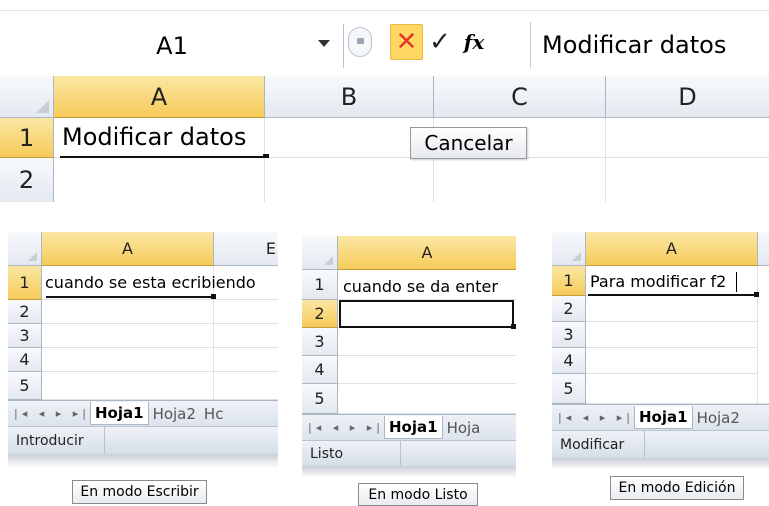 Image resolution: width=769 pixels, height=506 pixels. What do you see at coordinates (50, 440) in the screenshot?
I see `status-mode-text: Introducir` at bounding box center [50, 440].